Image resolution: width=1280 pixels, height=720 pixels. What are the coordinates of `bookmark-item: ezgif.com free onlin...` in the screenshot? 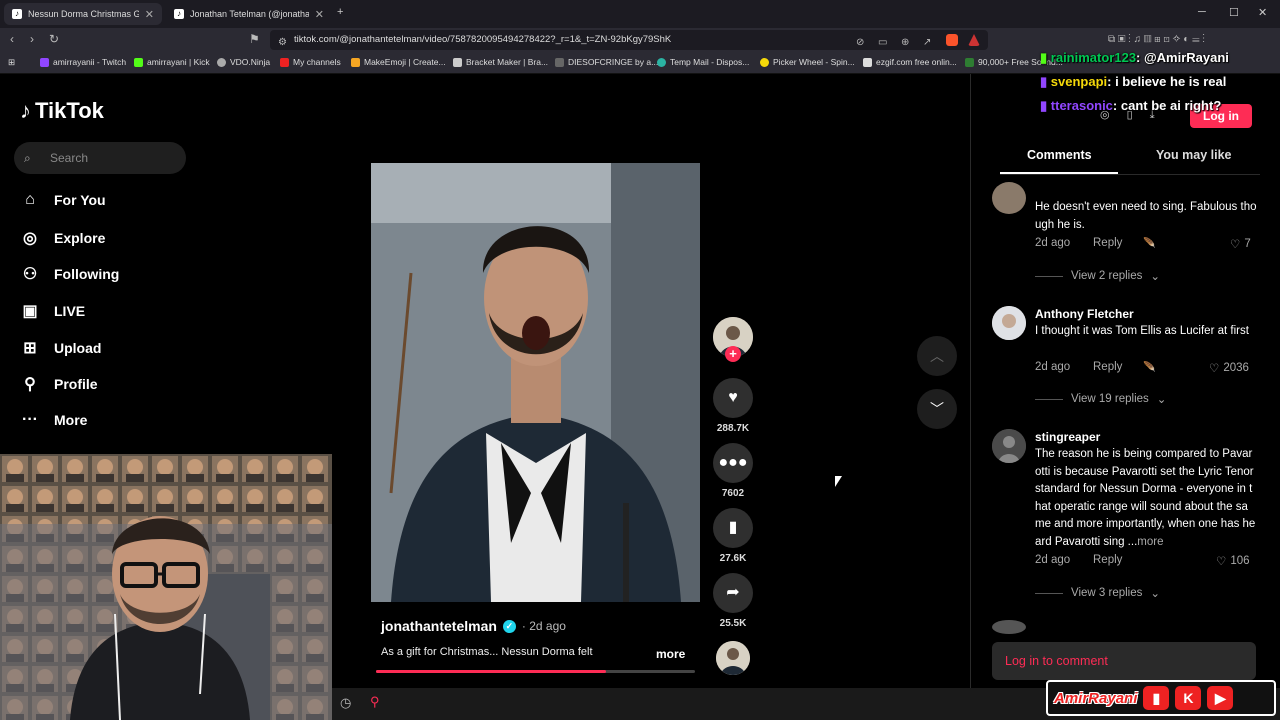 It's located at (910, 62).